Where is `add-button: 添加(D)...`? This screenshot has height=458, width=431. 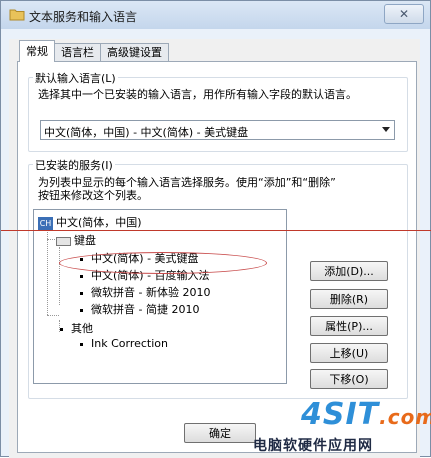 add-button: 添加(D)... is located at coordinates (349, 271).